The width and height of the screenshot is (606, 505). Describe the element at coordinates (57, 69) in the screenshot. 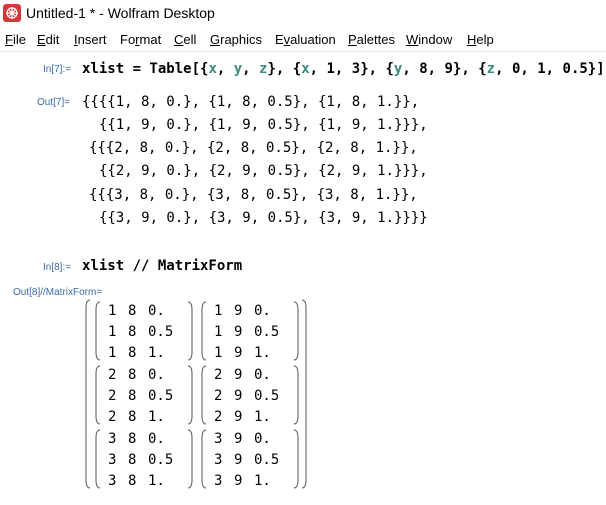

I see `in7-label: In[7]:=` at that location.